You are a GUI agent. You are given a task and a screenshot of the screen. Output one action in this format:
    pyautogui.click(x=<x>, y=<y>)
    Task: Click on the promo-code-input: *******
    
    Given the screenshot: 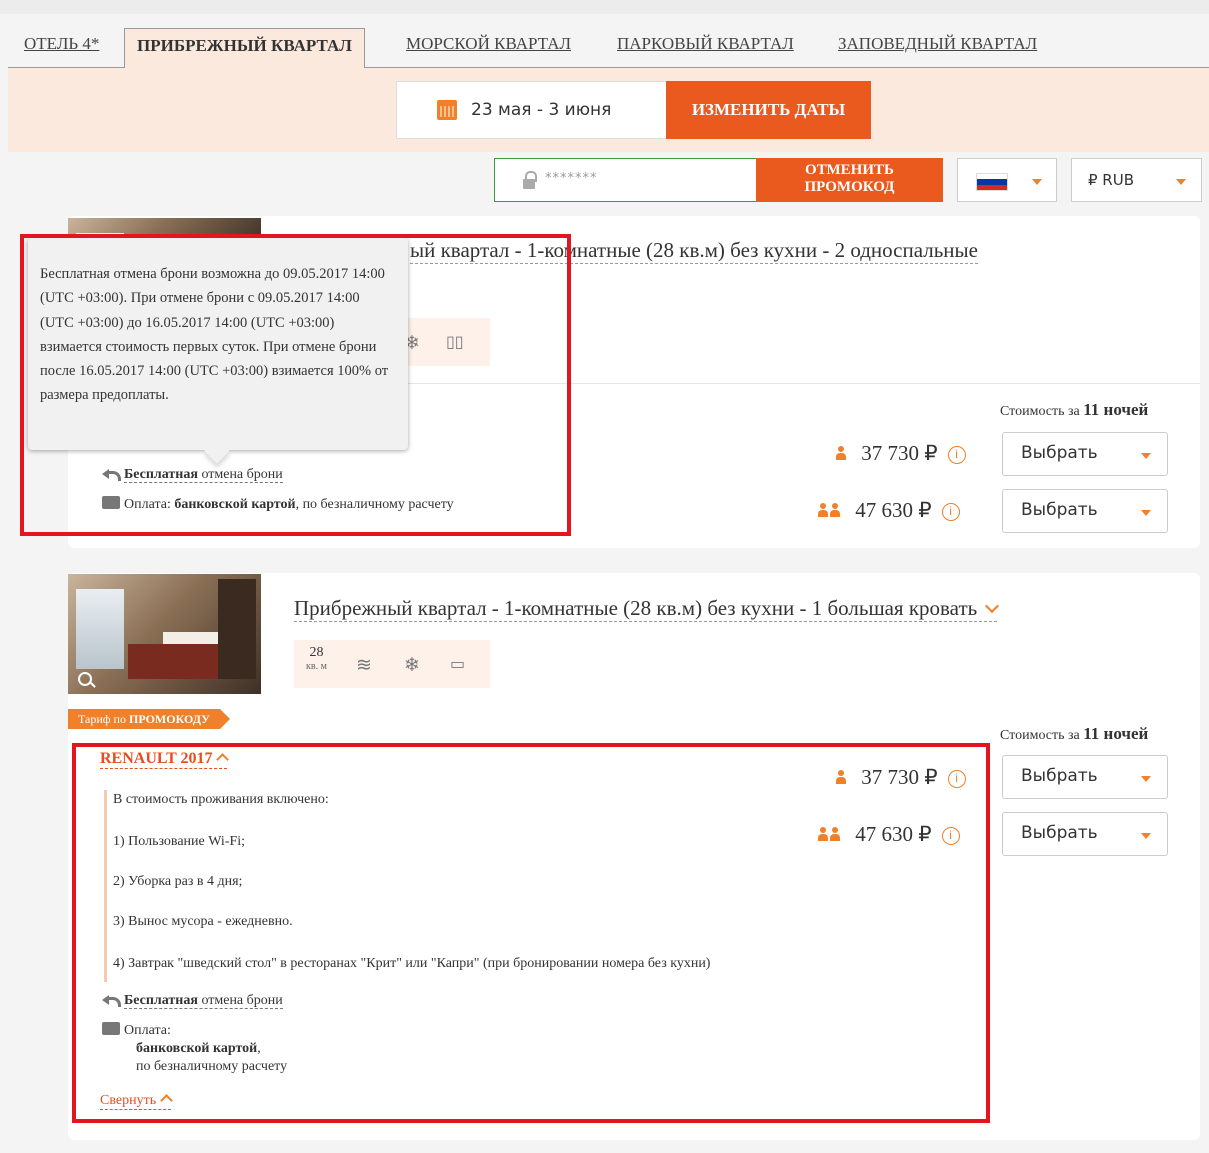 What is the action you would take?
    pyautogui.click(x=625, y=180)
    